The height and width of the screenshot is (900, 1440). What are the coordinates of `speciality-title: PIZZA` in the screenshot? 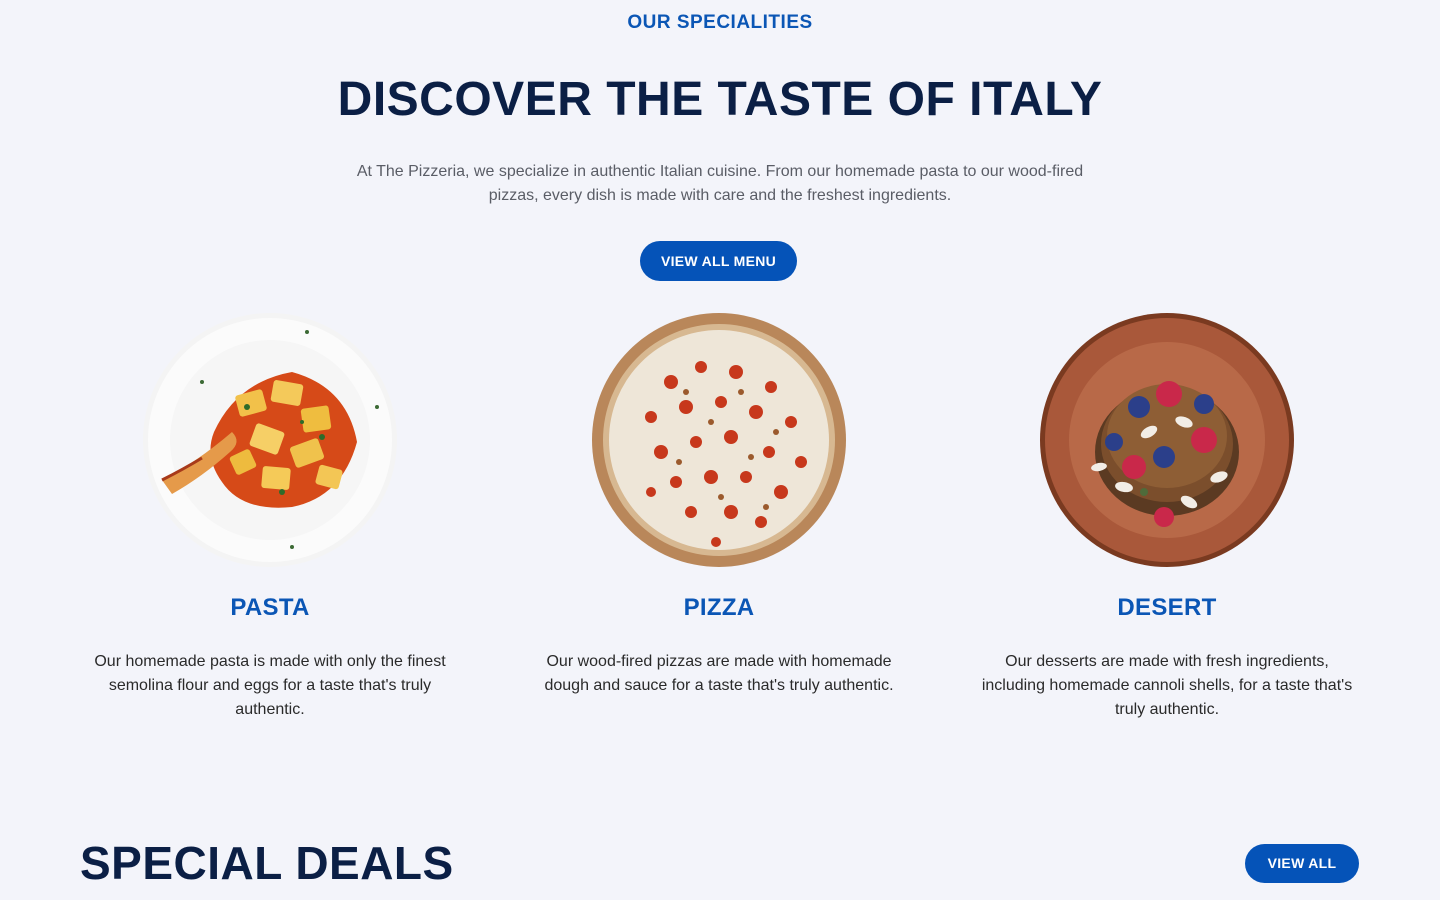 It's located at (719, 607).